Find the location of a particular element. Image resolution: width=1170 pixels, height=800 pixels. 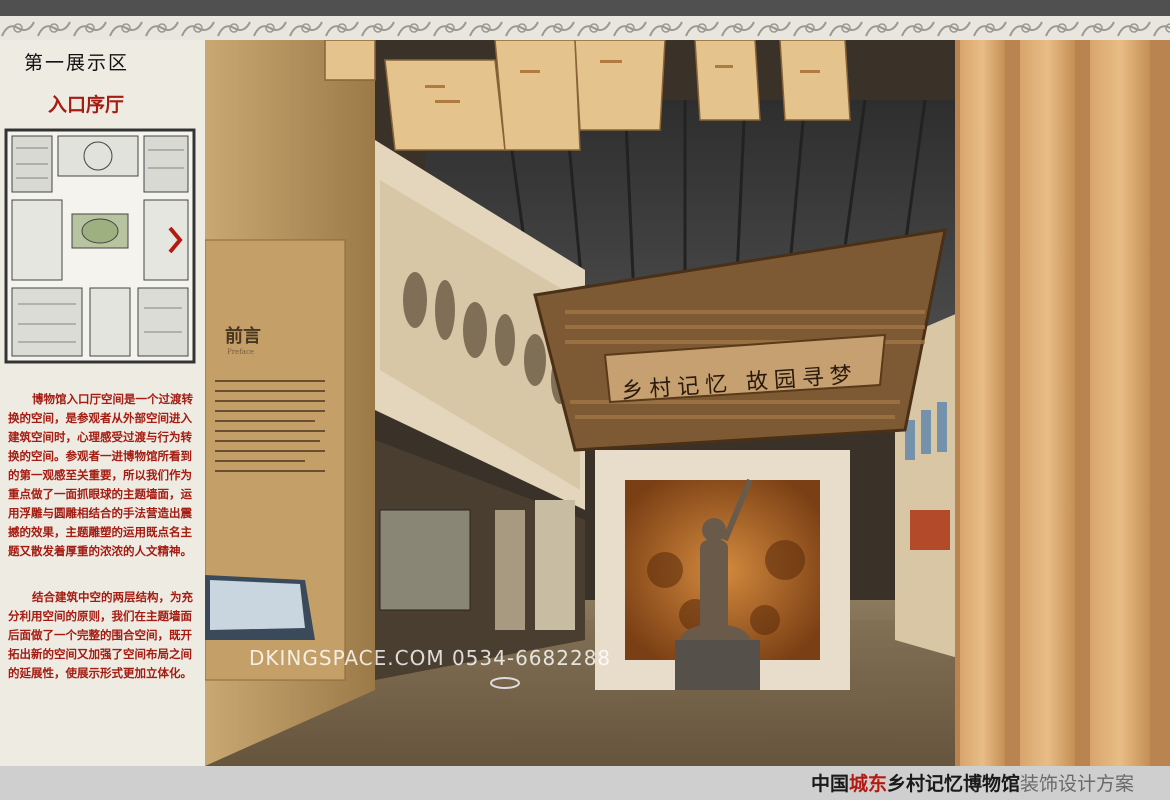

footer-title-part4: 装饰设计方案 is located at coordinates (1076, 784).